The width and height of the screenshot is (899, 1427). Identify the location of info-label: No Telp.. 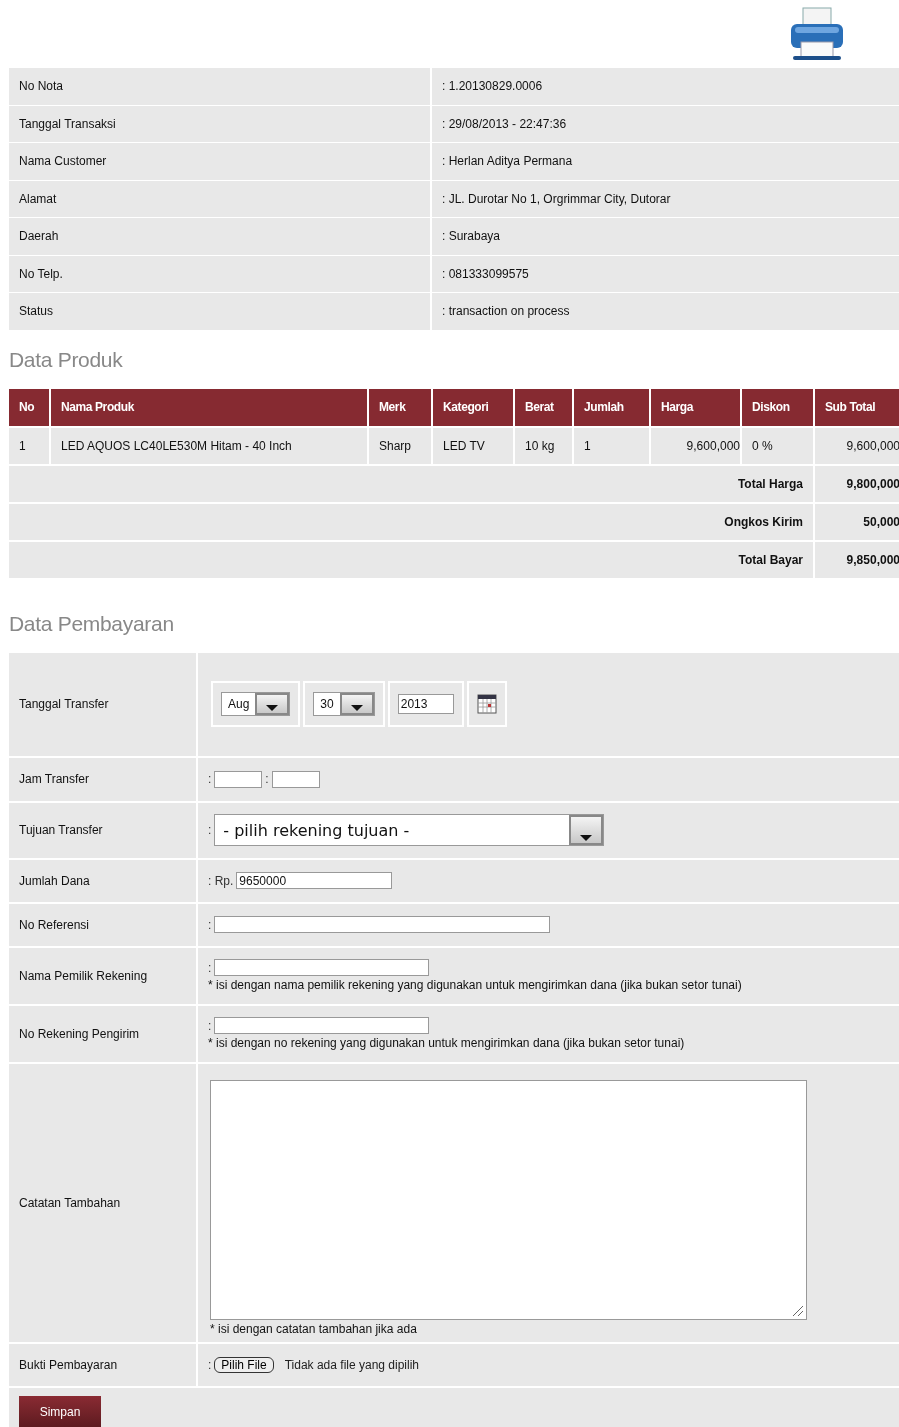
(219, 273).